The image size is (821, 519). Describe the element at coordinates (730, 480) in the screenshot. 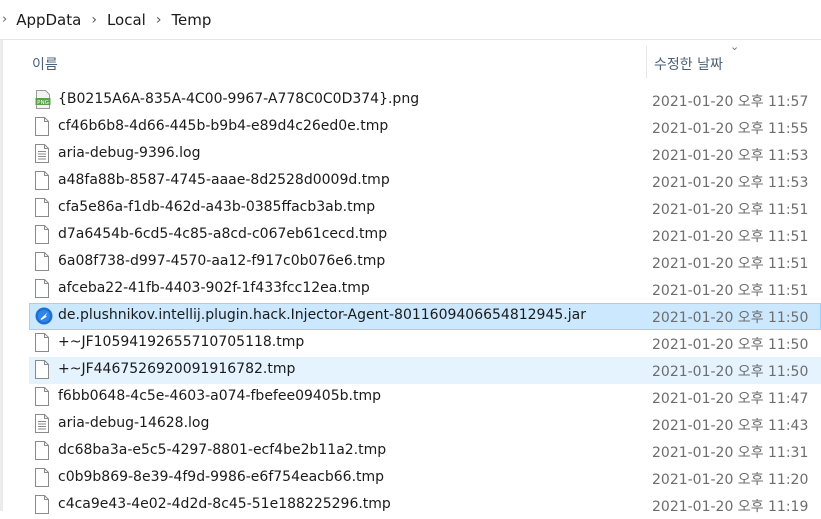

I see `file-date-modified: 2021-01-20 오후 11:20` at that location.